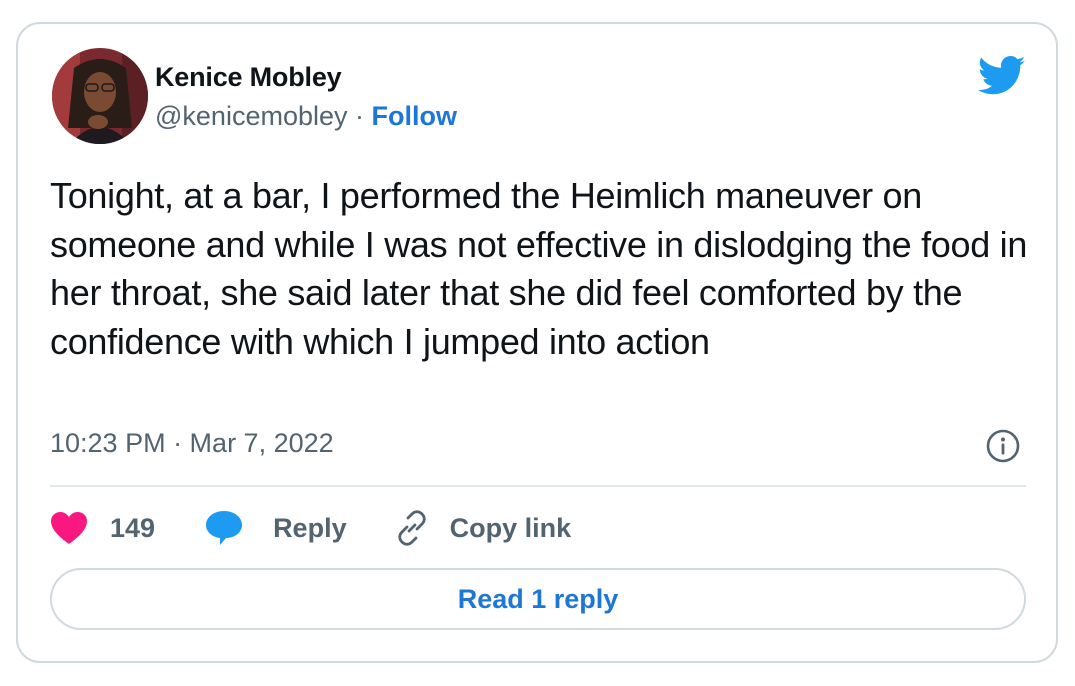 Image resolution: width=1075 pixels, height=686 pixels. I want to click on avatar-photo, so click(100, 96).